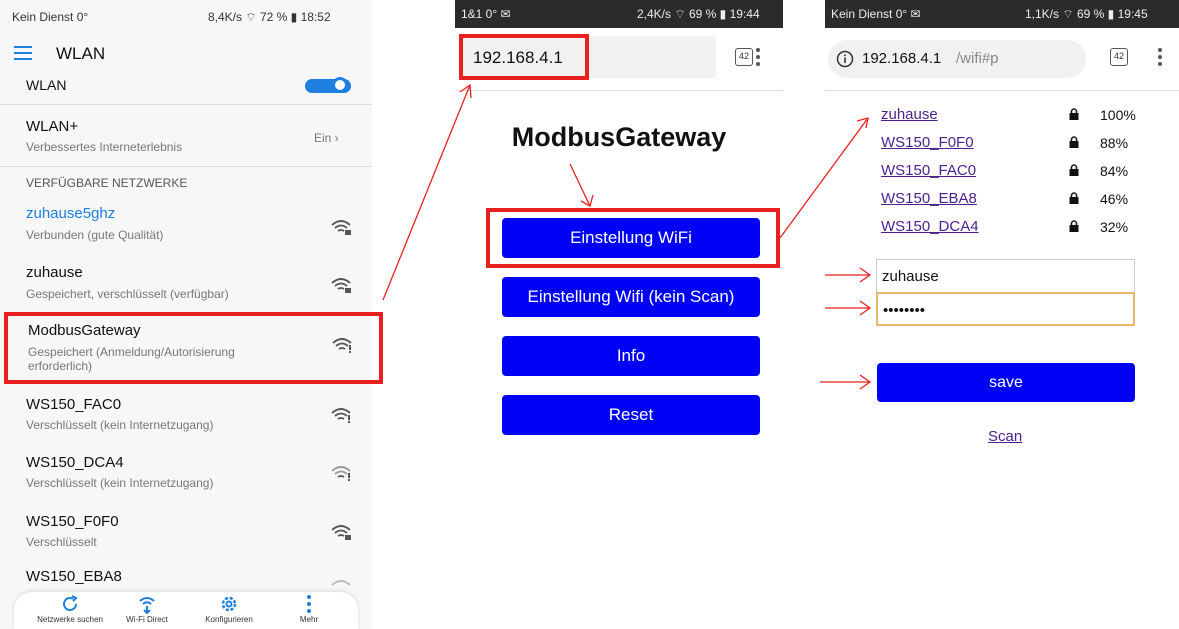 The height and width of the screenshot is (629, 1179). What do you see at coordinates (426, 192) in the screenshot?
I see `arrow-to-url` at bounding box center [426, 192].